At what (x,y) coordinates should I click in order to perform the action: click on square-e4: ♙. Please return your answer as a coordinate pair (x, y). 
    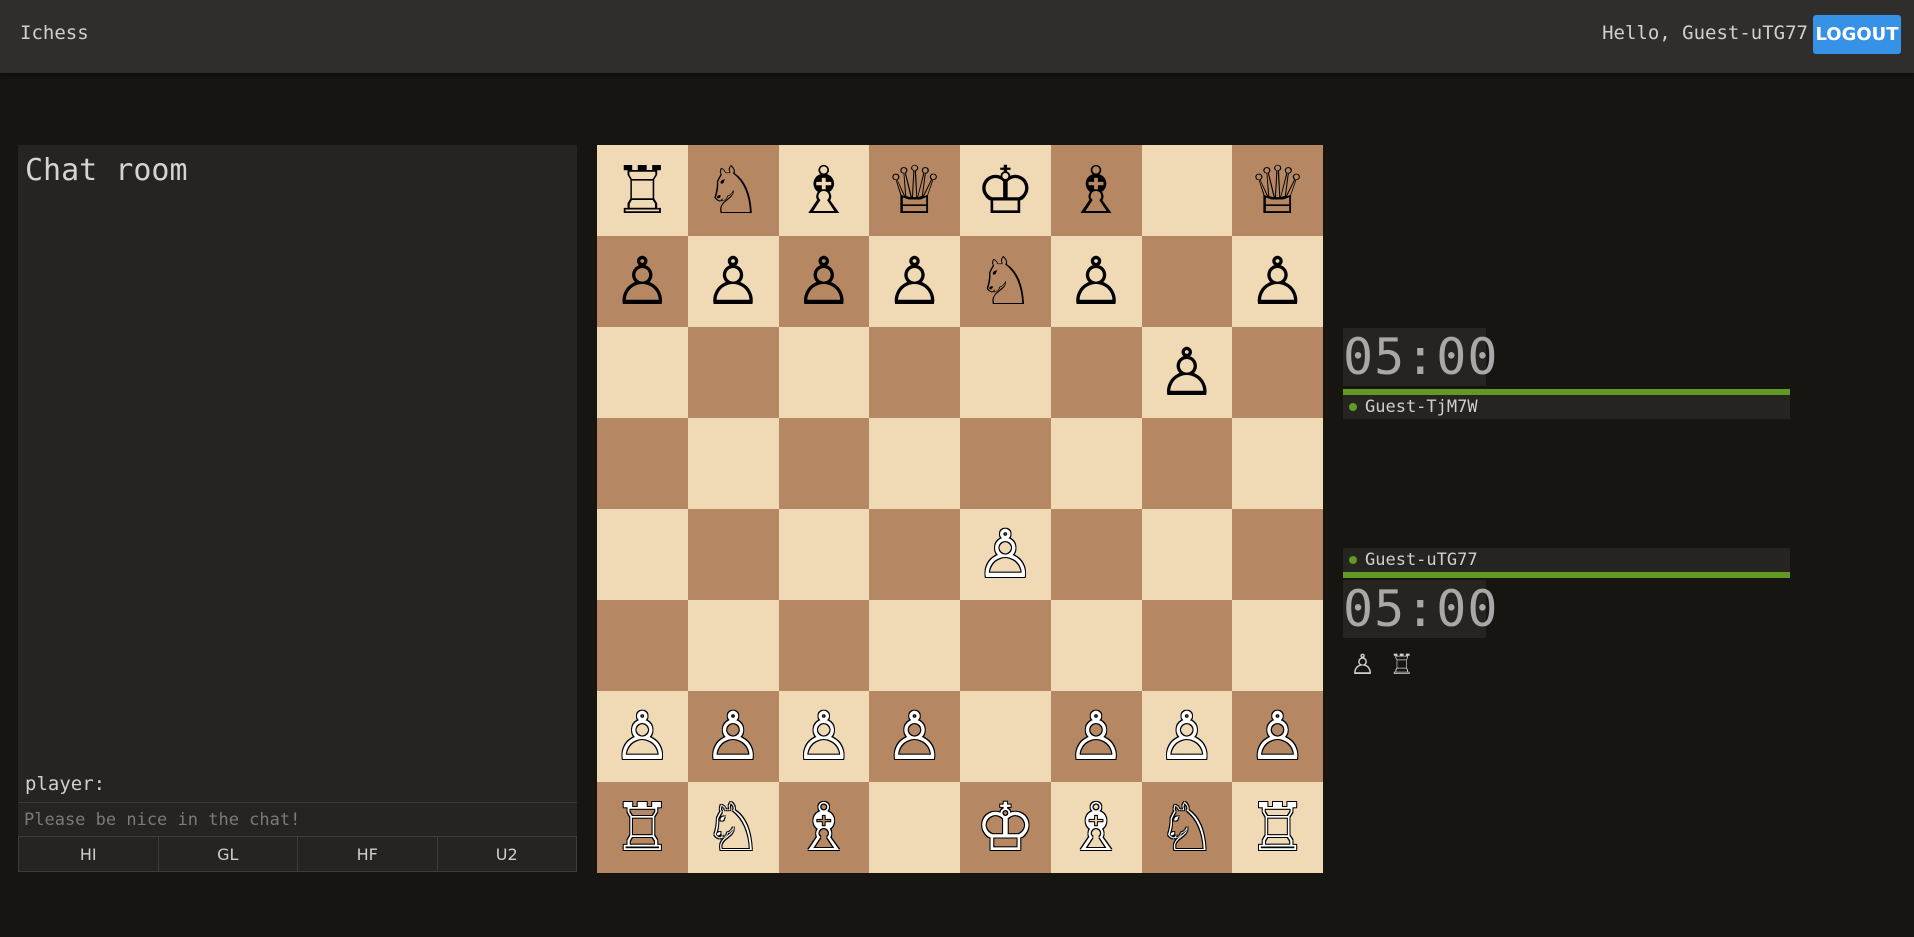
    Looking at the image, I should click on (1005, 554).